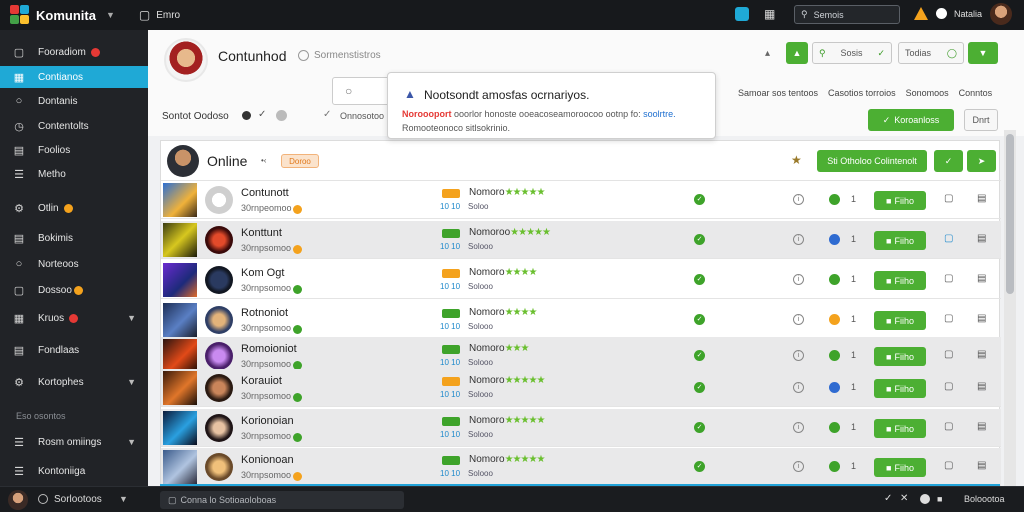 Image resolution: width=1024 pixels, height=512 pixels. Describe the element at coordinates (300, 161) in the screenshot. I see `status-pill: Doroo` at that location.